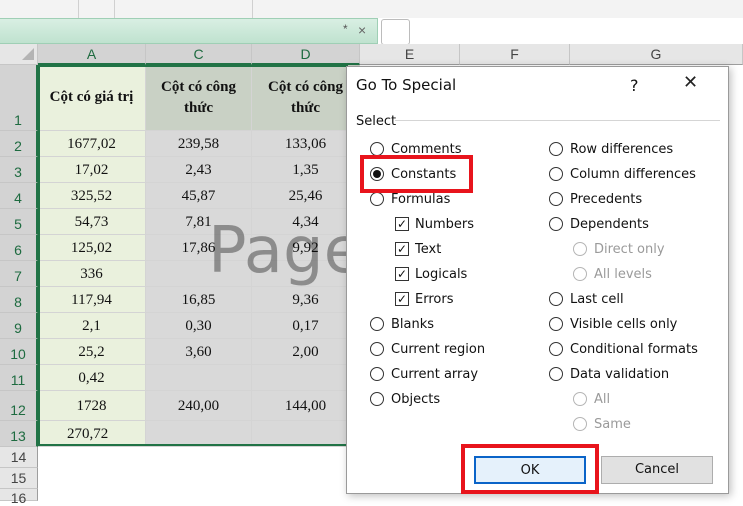  What do you see at coordinates (441, 274) in the screenshot?
I see `logicals-label: Logicals` at bounding box center [441, 274].